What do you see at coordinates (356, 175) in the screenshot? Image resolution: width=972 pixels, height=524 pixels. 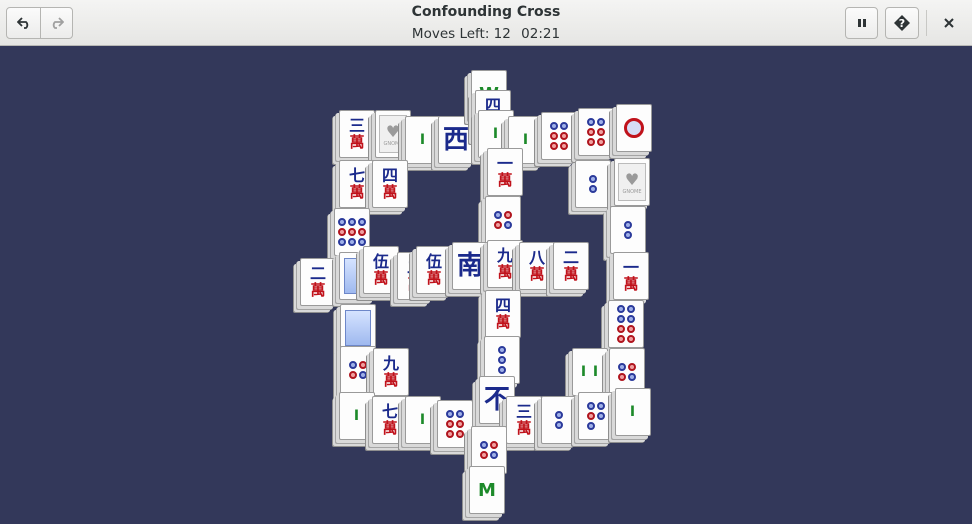 I see `tile-number-glyph: 七` at bounding box center [356, 175].